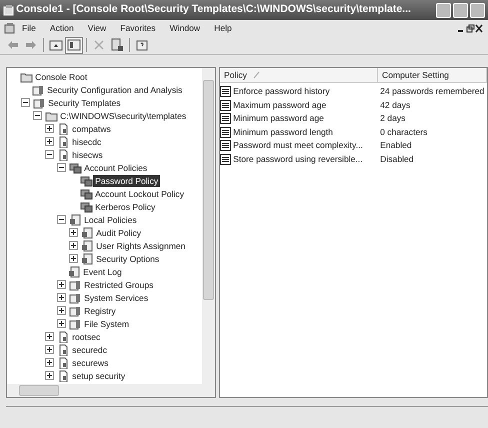 The height and width of the screenshot is (428, 488). Describe the element at coordinates (86, 336) in the screenshot. I see `tree-item: rootsec` at that location.